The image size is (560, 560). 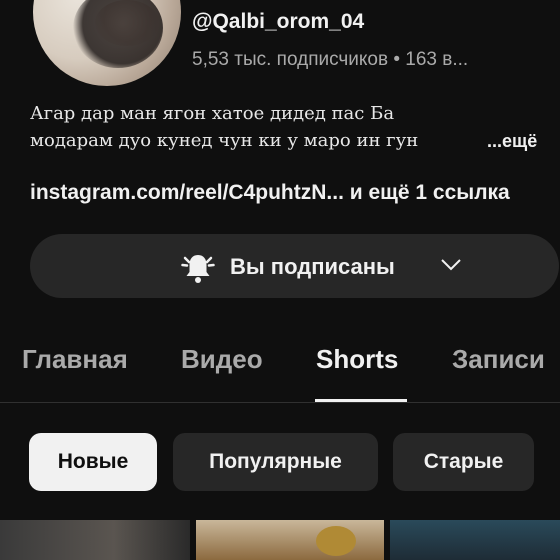 I want to click on chevron-down-icon, so click(x=451, y=265).